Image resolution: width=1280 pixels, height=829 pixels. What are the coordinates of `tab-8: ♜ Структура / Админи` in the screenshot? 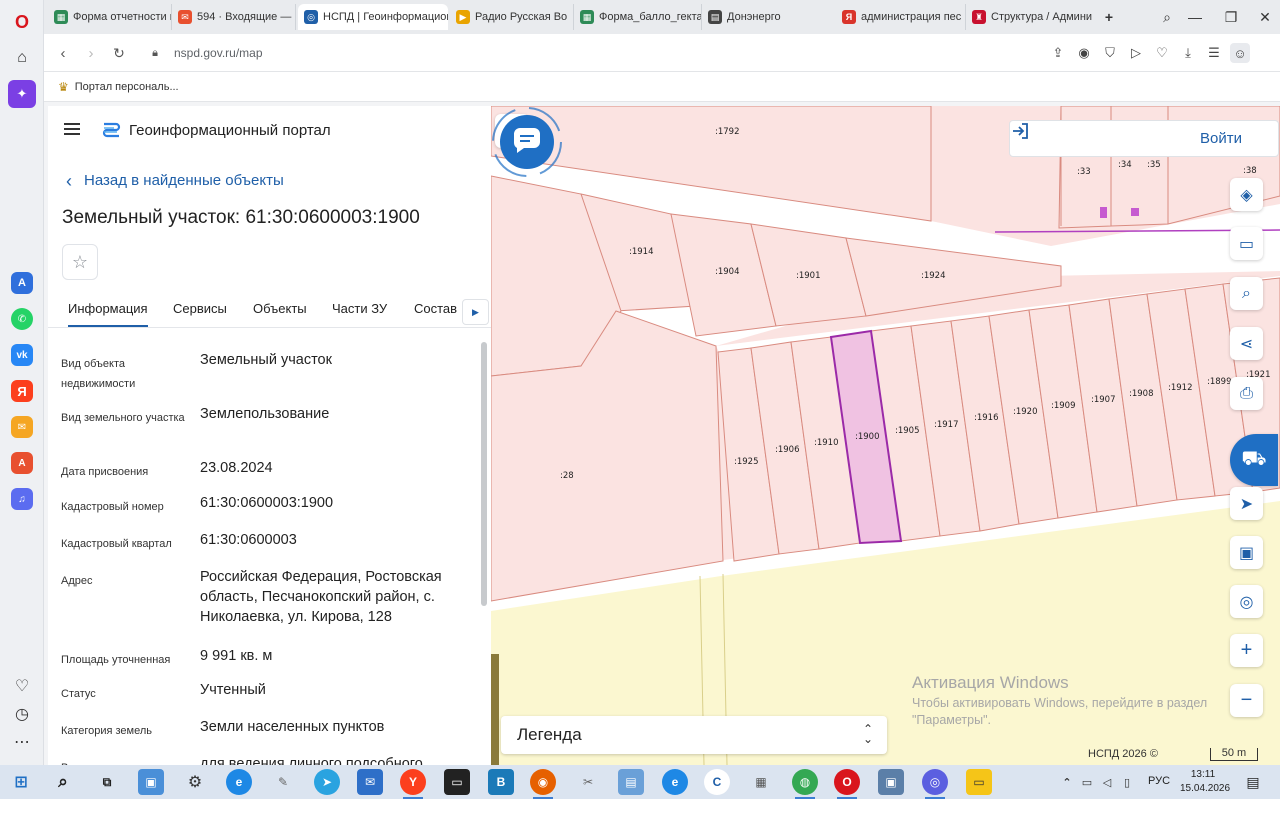 It's located at (1030, 17).